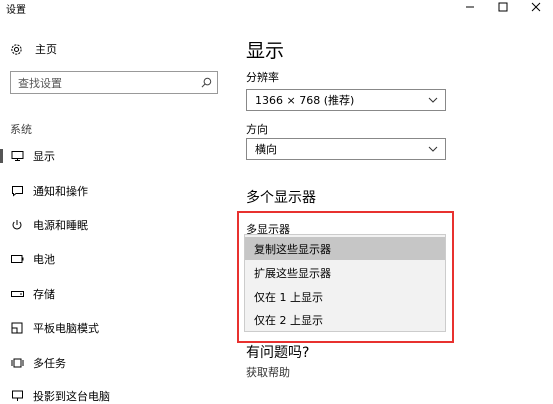 This screenshot has width=553, height=404. Describe the element at coordinates (44, 294) in the screenshot. I see `sidebar-item-label: 存储` at that location.